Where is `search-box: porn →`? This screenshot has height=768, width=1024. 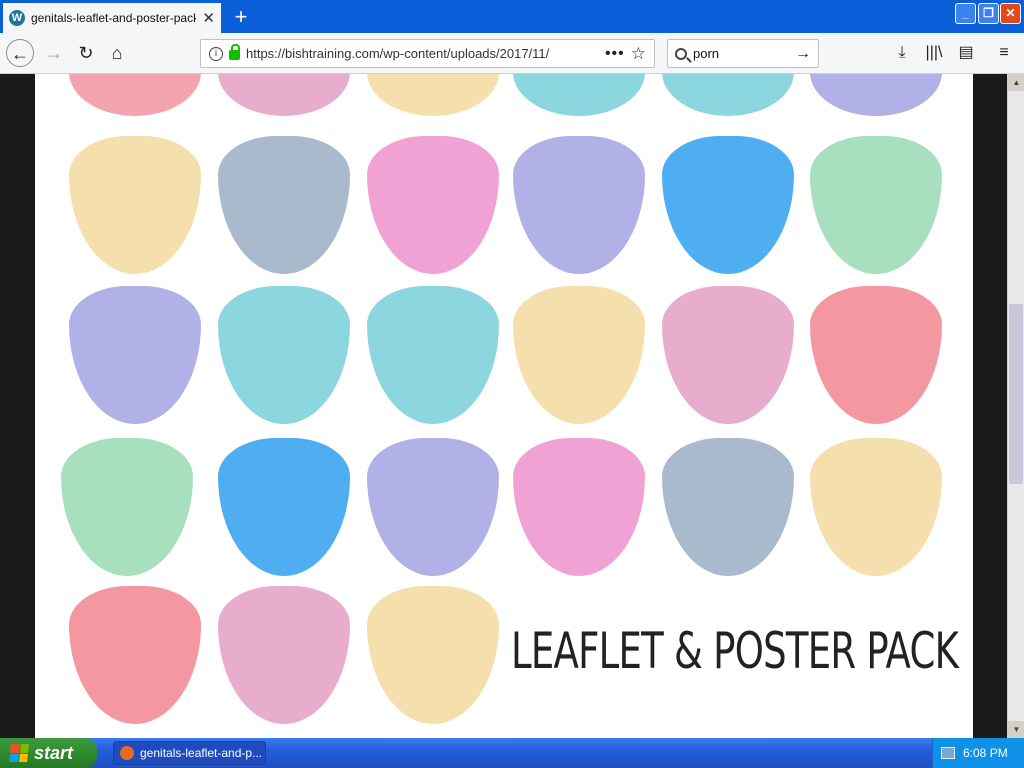
search-box: porn → is located at coordinates (743, 53).